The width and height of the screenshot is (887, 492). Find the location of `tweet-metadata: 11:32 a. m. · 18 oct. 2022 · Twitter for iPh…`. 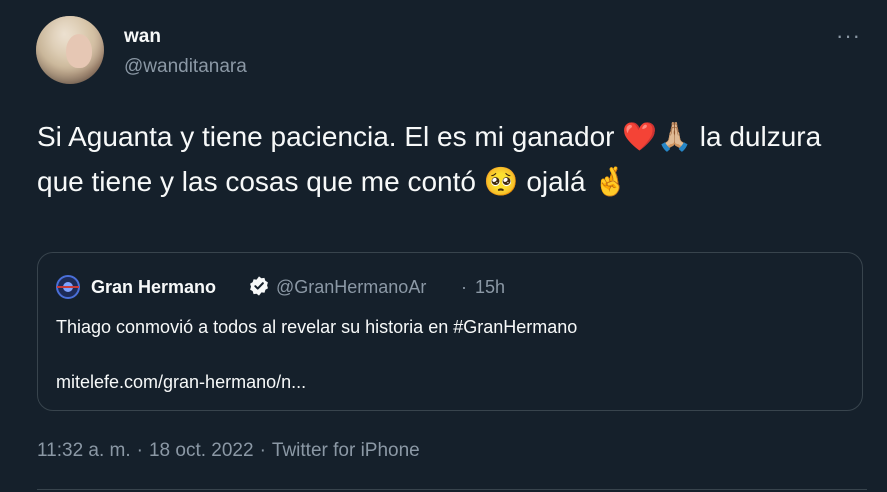

tweet-metadata: 11:32 a. m. · 18 oct. 2022 · Twitter for iPh… is located at coordinates (228, 451).